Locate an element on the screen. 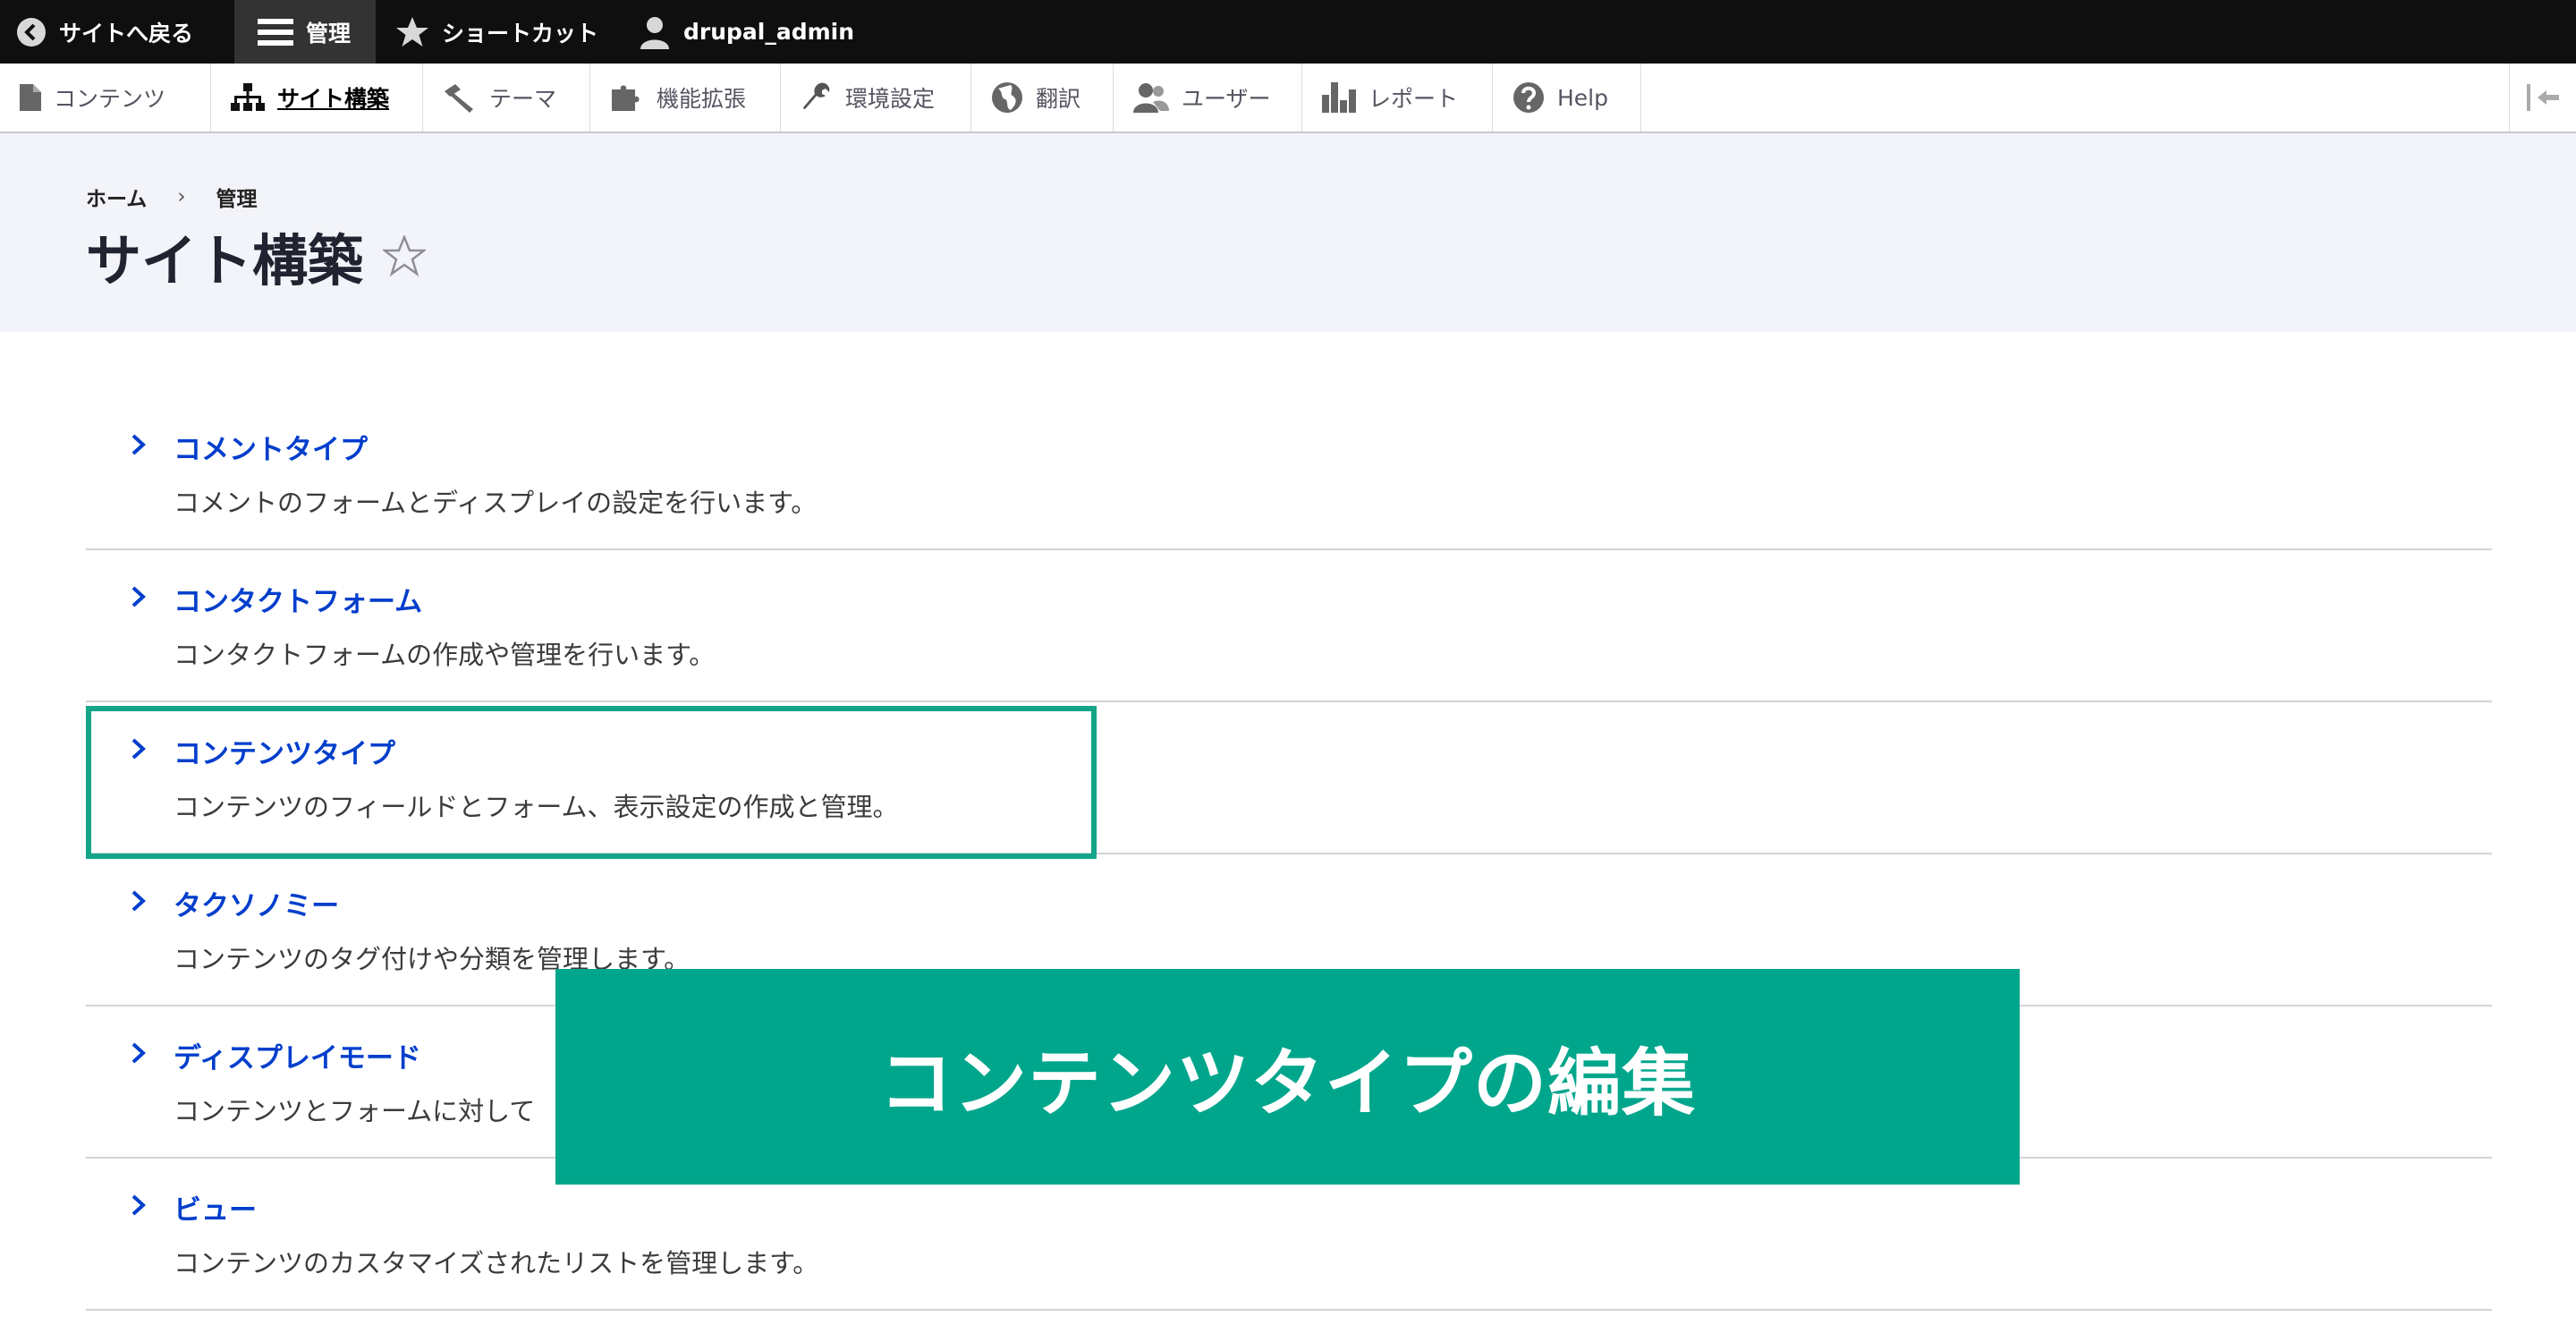  admin-item-description: コンテンツのフィールドとフォーム、表示設定の作成と管理。 is located at coordinates (536, 807).